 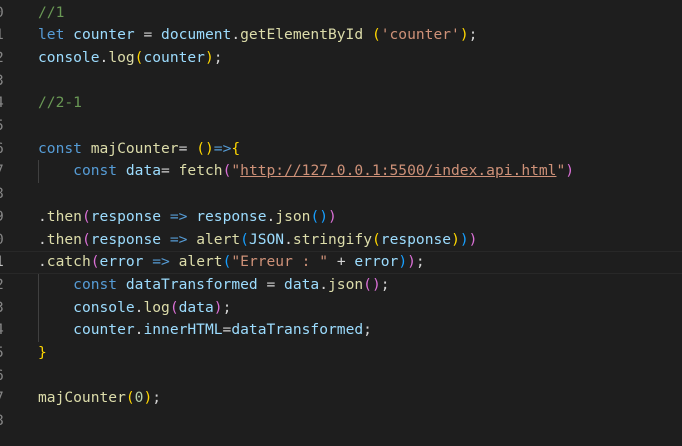 I want to click on code-text: const dataTransformed = data.json();, so click(x=214, y=285).